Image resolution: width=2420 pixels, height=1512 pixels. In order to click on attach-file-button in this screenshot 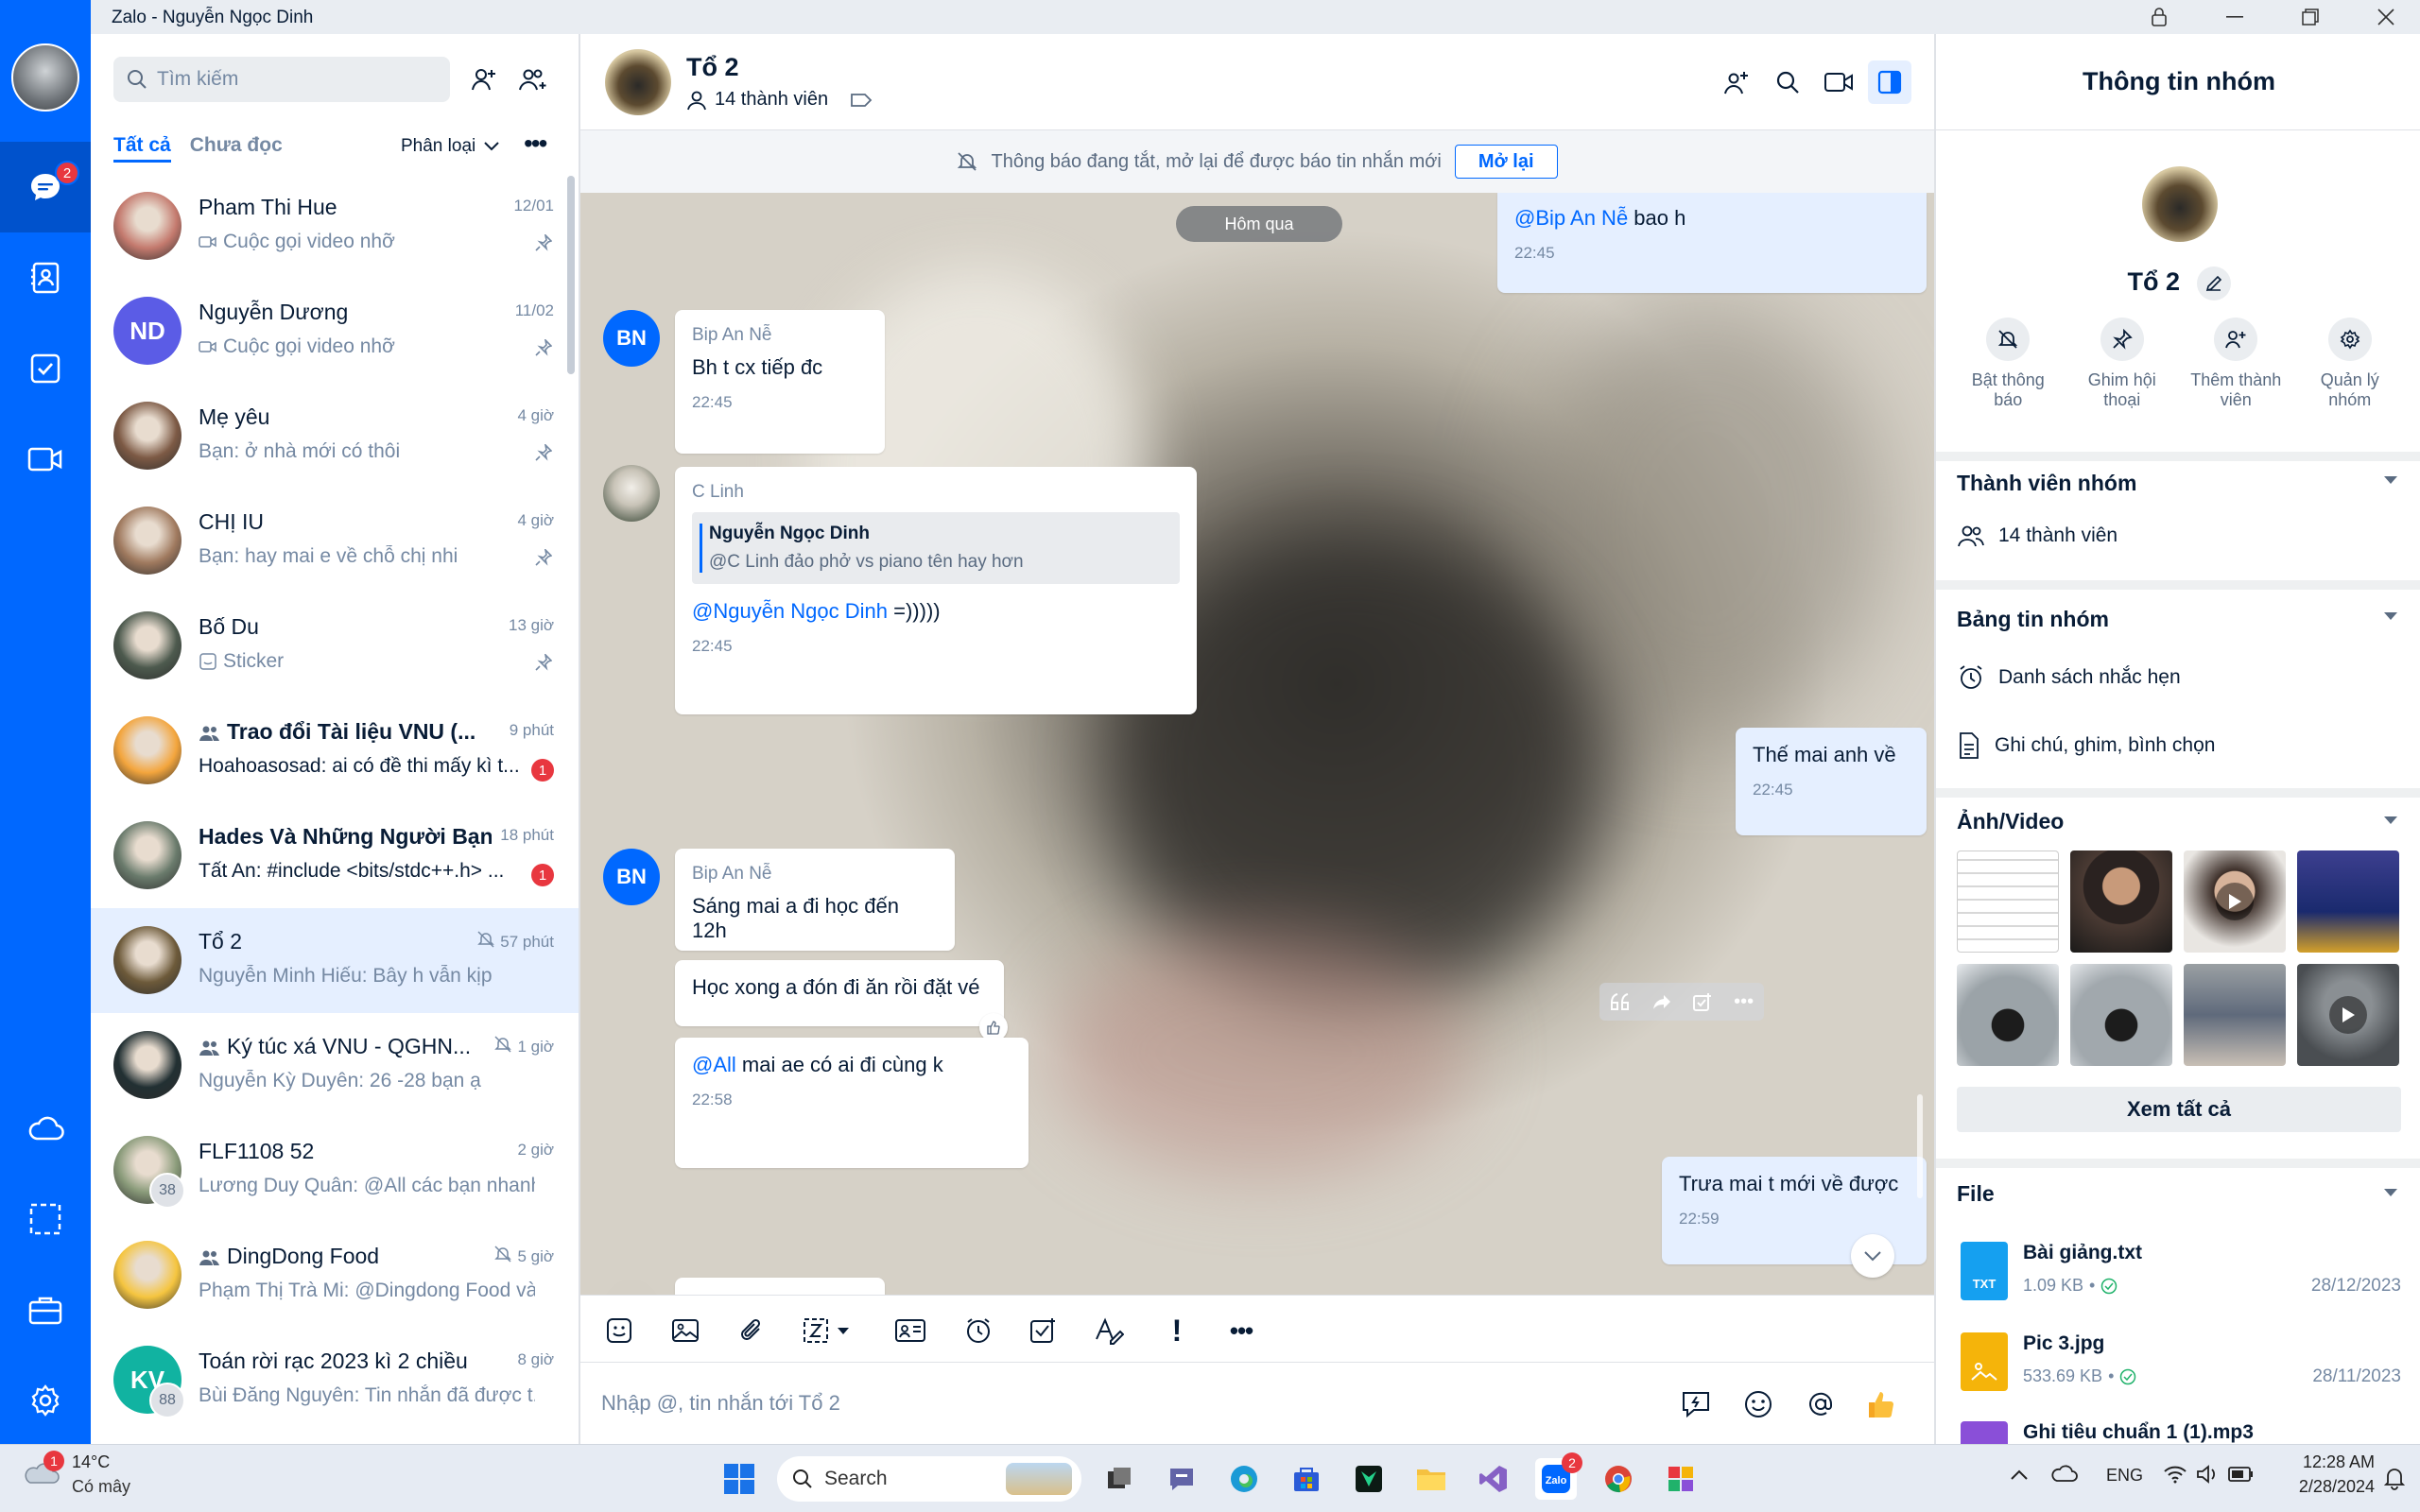, I will do `click(751, 1331)`.